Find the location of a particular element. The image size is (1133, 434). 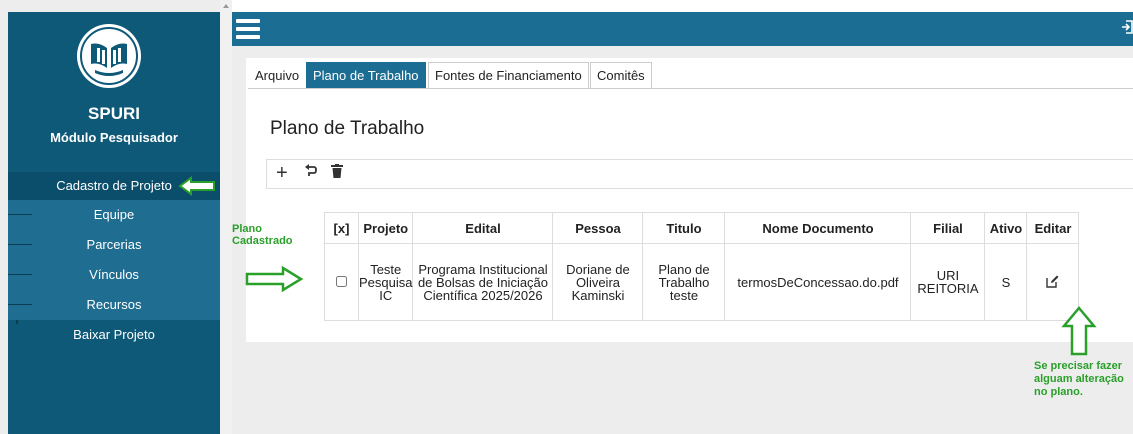

cell-titulo: Plano de Trabalho teste is located at coordinates (684, 282).